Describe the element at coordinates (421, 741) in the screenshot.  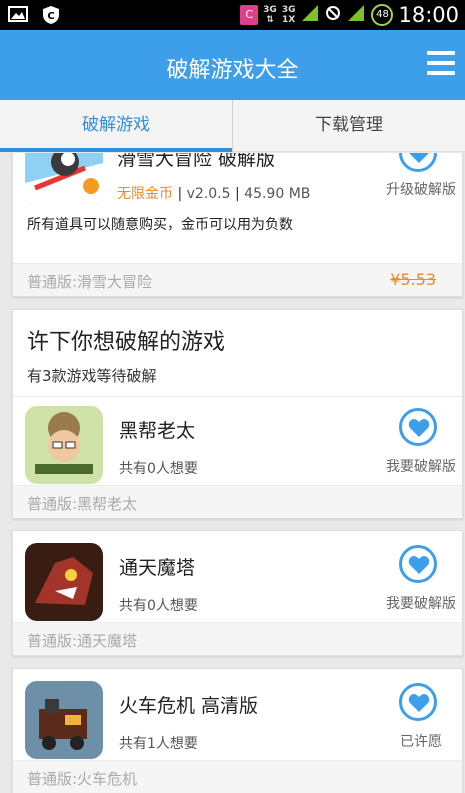
I see `wished-label: 已许愿` at that location.